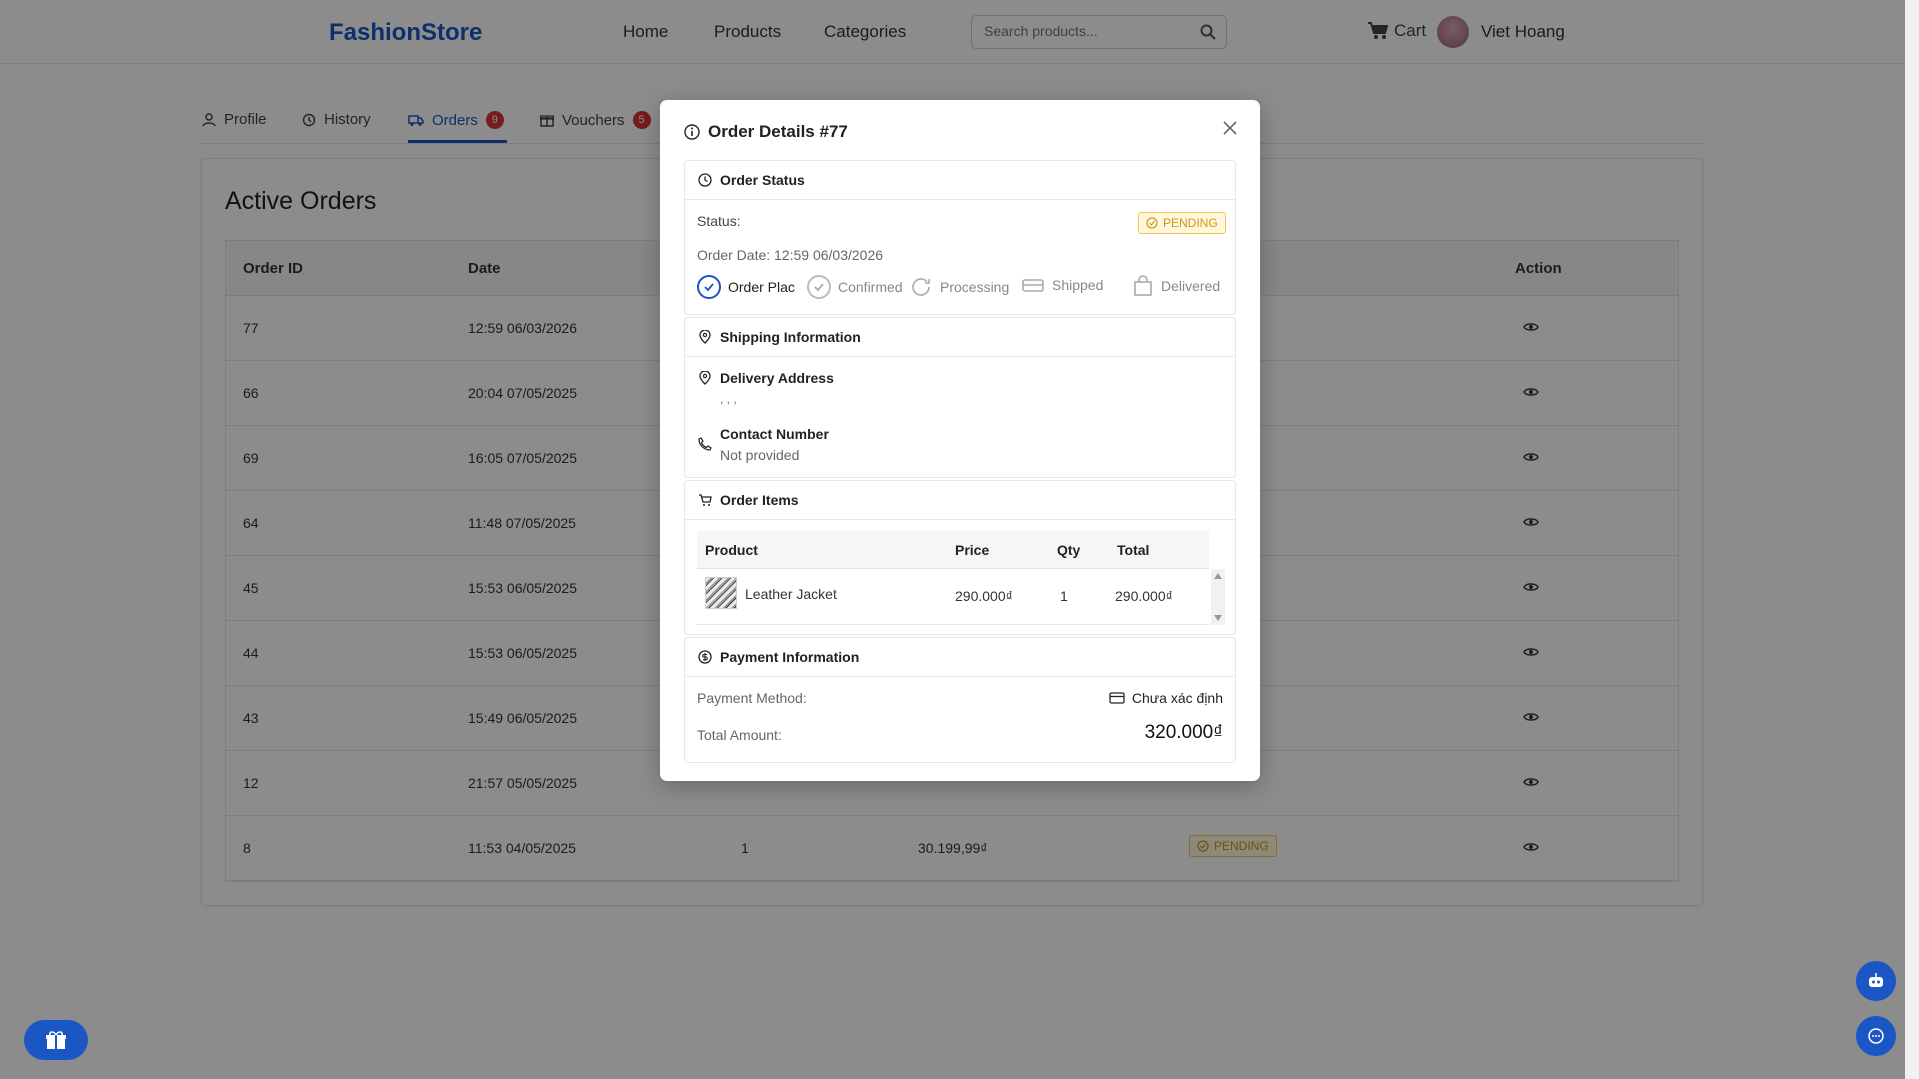 The width and height of the screenshot is (1919, 1079). Describe the element at coordinates (778, 131) in the screenshot. I see `modal-title-text: Order Details #77` at that location.